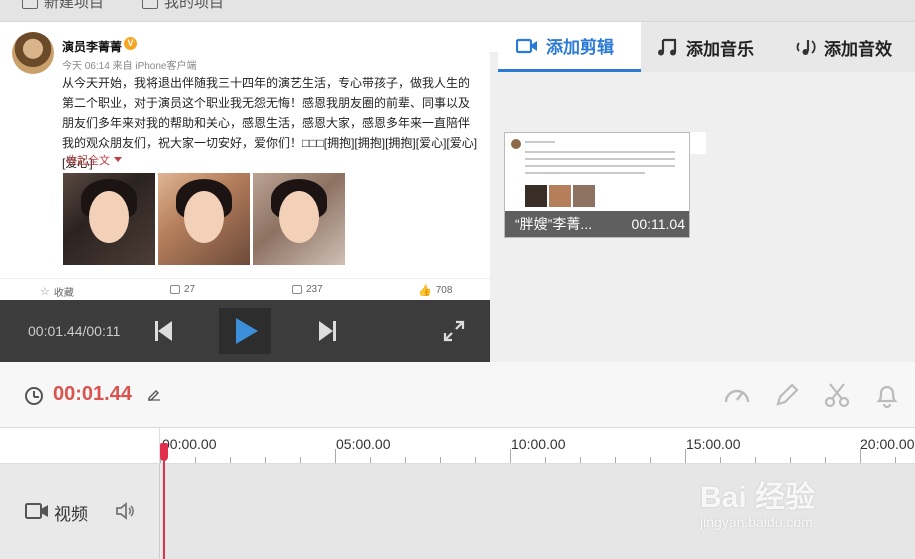  I want to click on favorite-action: ☆ 收藏, so click(57, 291).